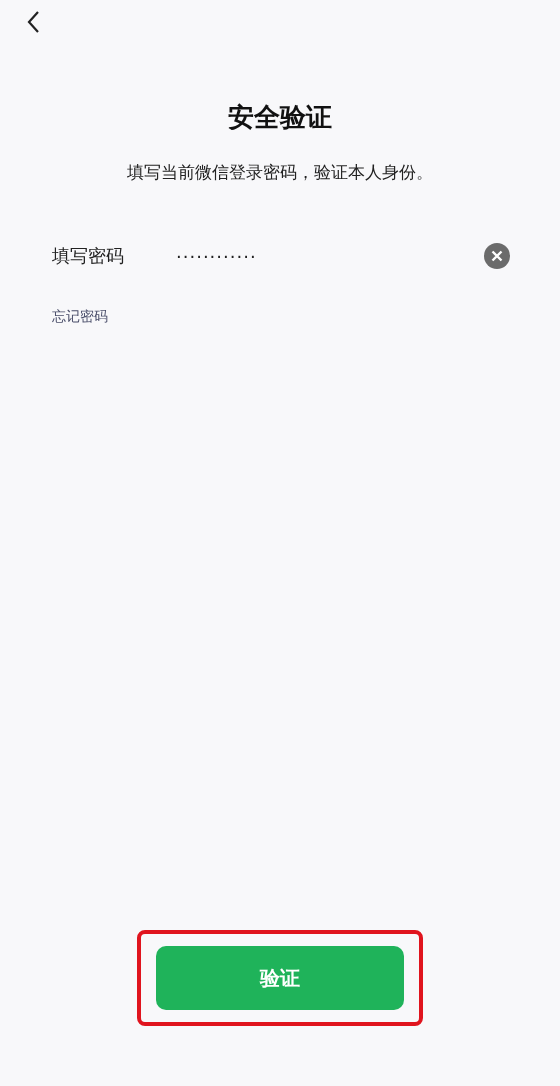 This screenshot has height=1086, width=560. What do you see at coordinates (280, 172) in the screenshot?
I see `instruction-text: 填写当前微信登录密码，验证本人身份。` at bounding box center [280, 172].